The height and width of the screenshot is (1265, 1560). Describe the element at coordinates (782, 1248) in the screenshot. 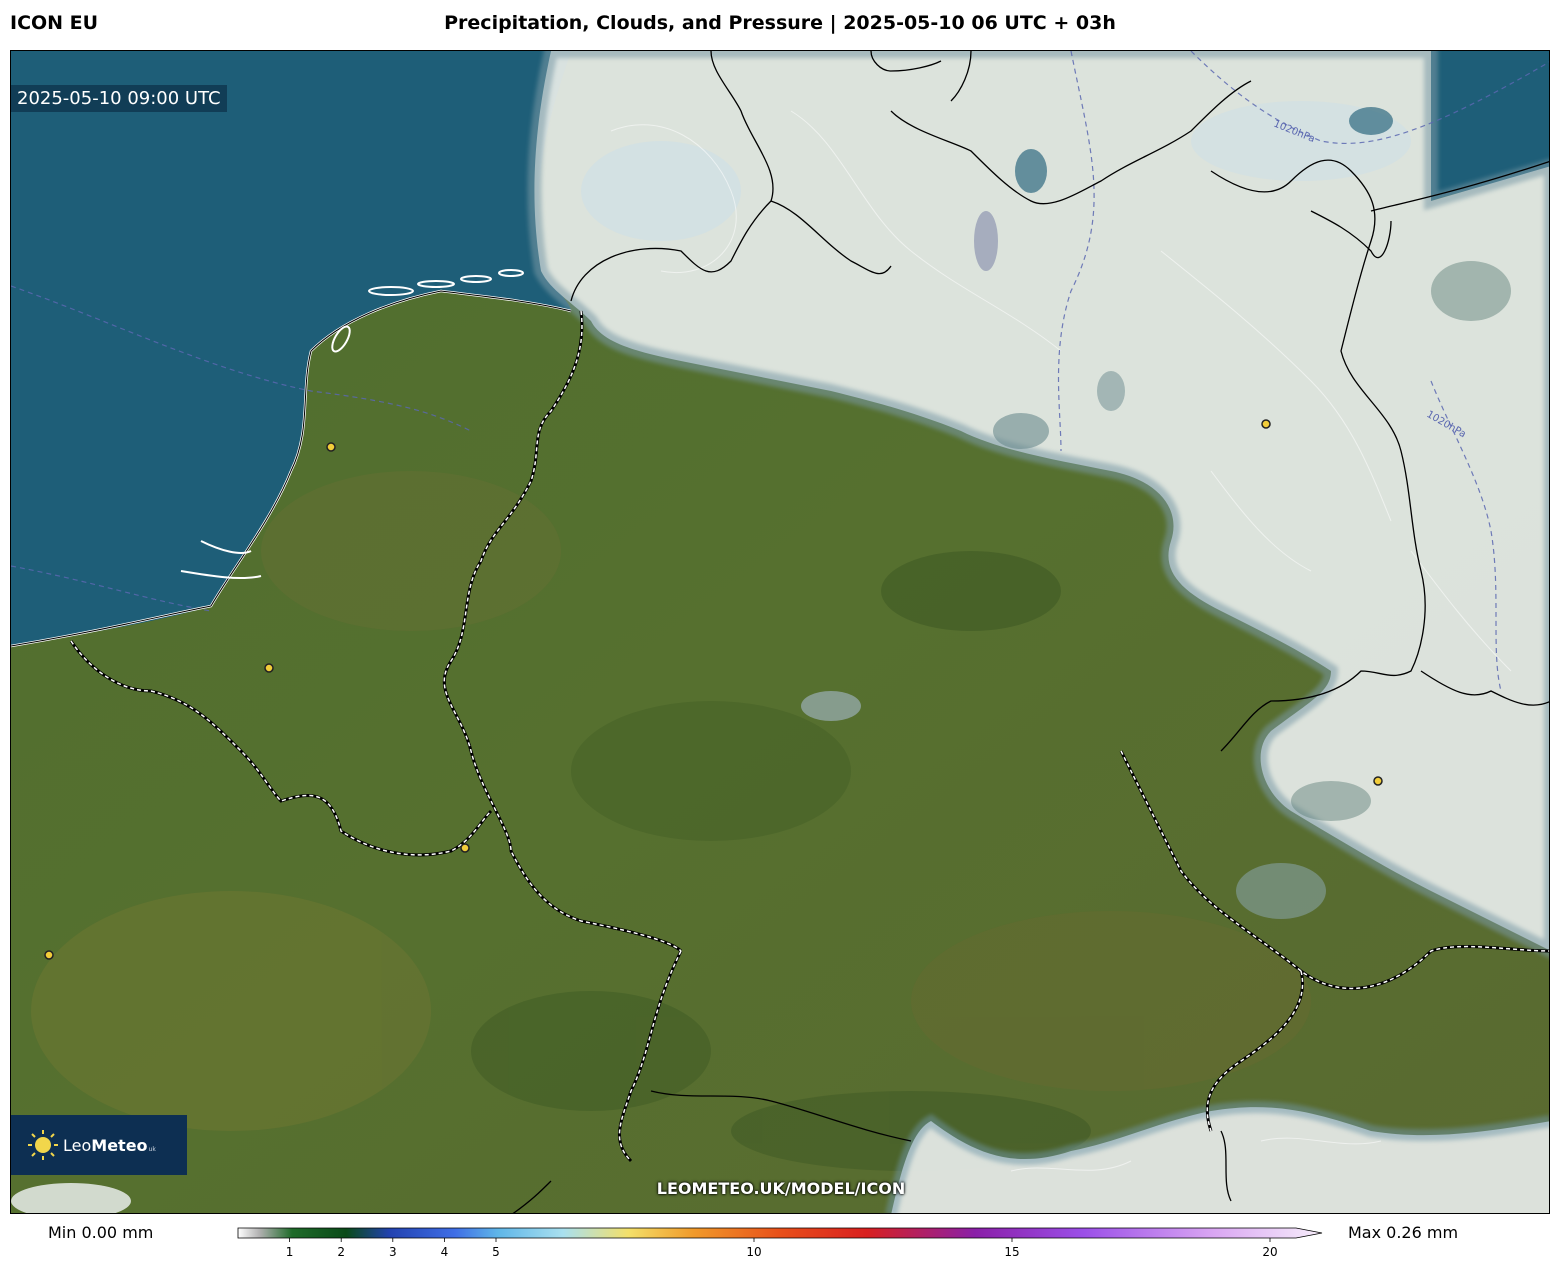

I see `colorbar-ticks: 1 2 3 4 5 10 15 20` at that location.